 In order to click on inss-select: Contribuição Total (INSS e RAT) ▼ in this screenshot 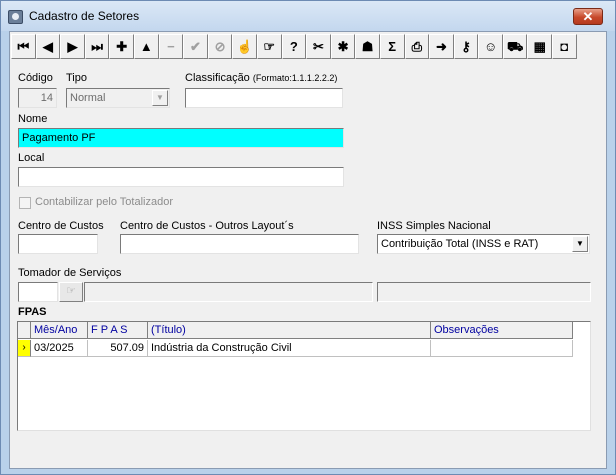, I will do `click(483, 244)`.